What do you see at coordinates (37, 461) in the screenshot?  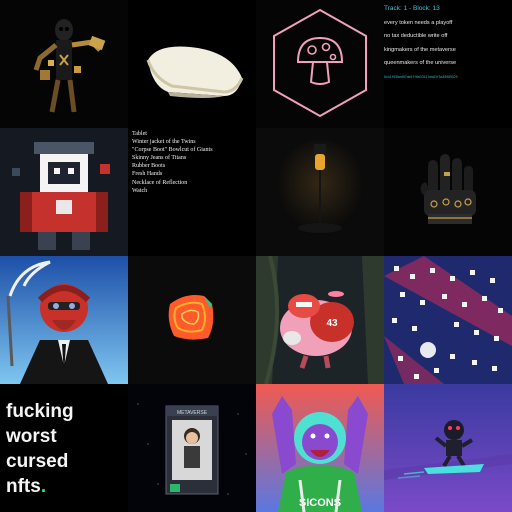 I see `cursed-line: cursed` at bounding box center [37, 461].